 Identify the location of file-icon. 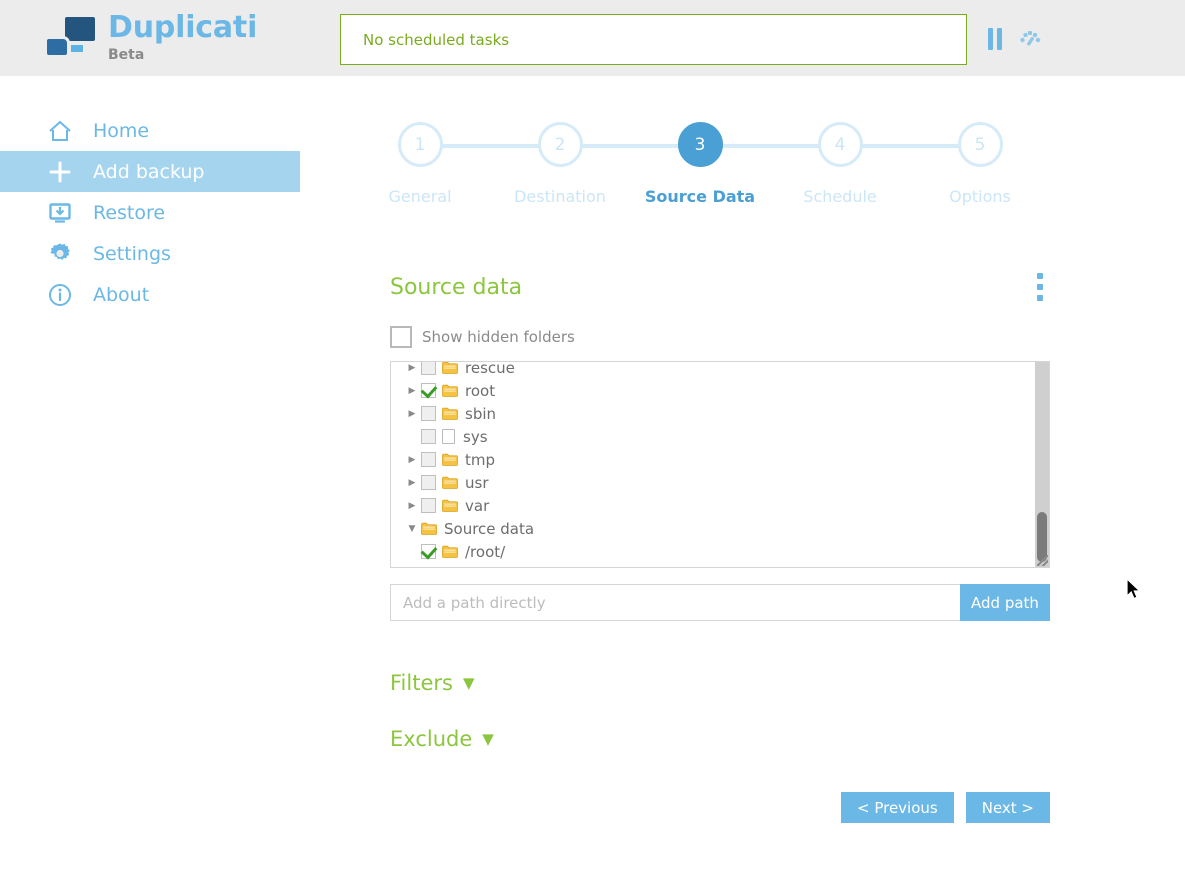
(448, 436).